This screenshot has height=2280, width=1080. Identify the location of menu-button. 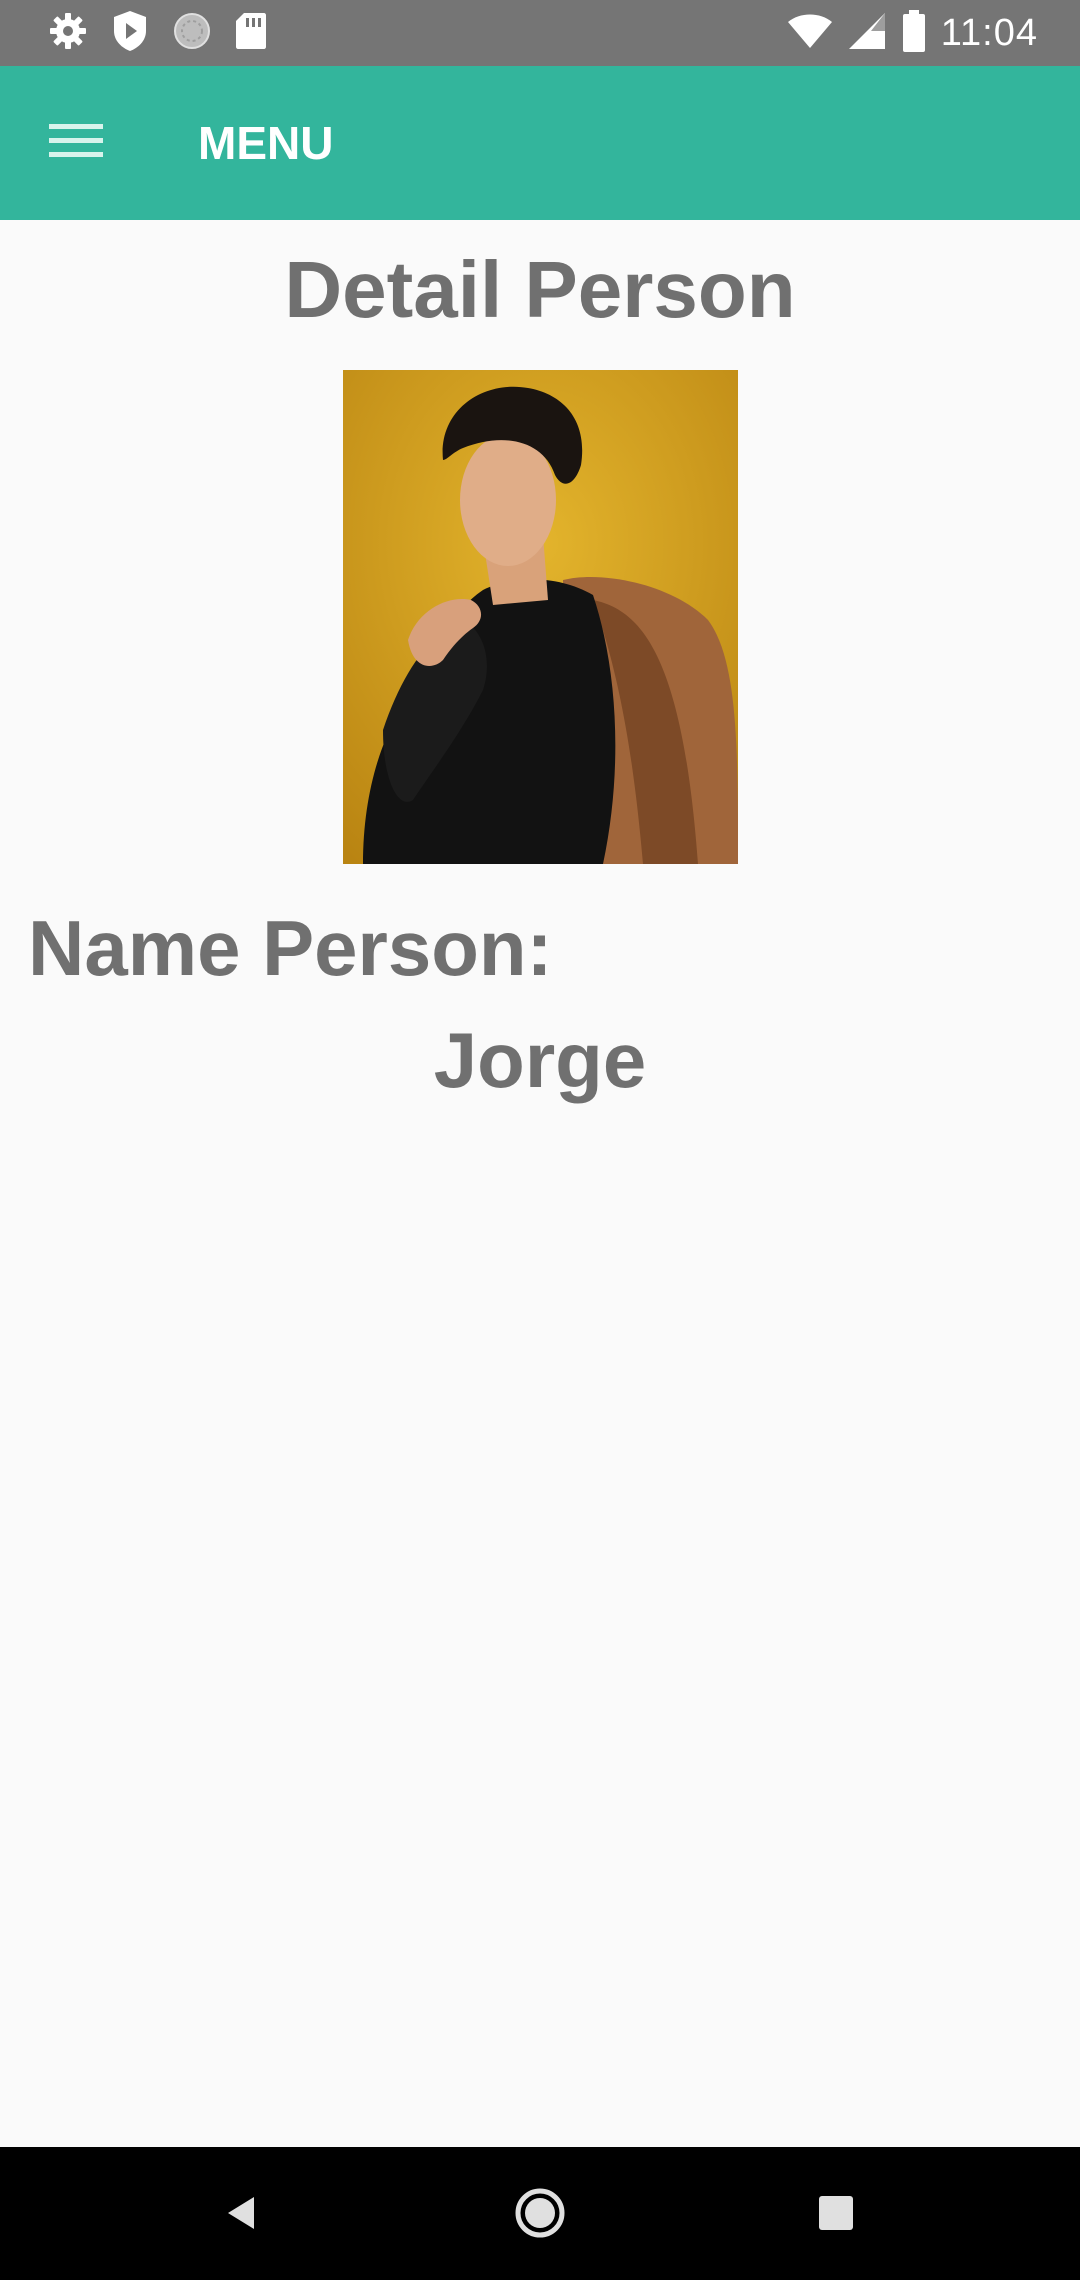
(76, 143).